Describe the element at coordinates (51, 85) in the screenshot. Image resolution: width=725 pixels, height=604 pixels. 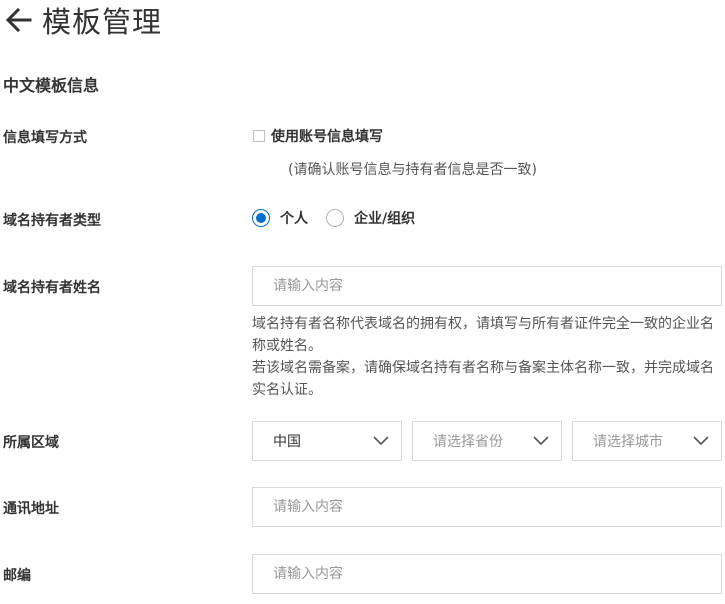
I see `section-title: 中文模板信息` at that location.